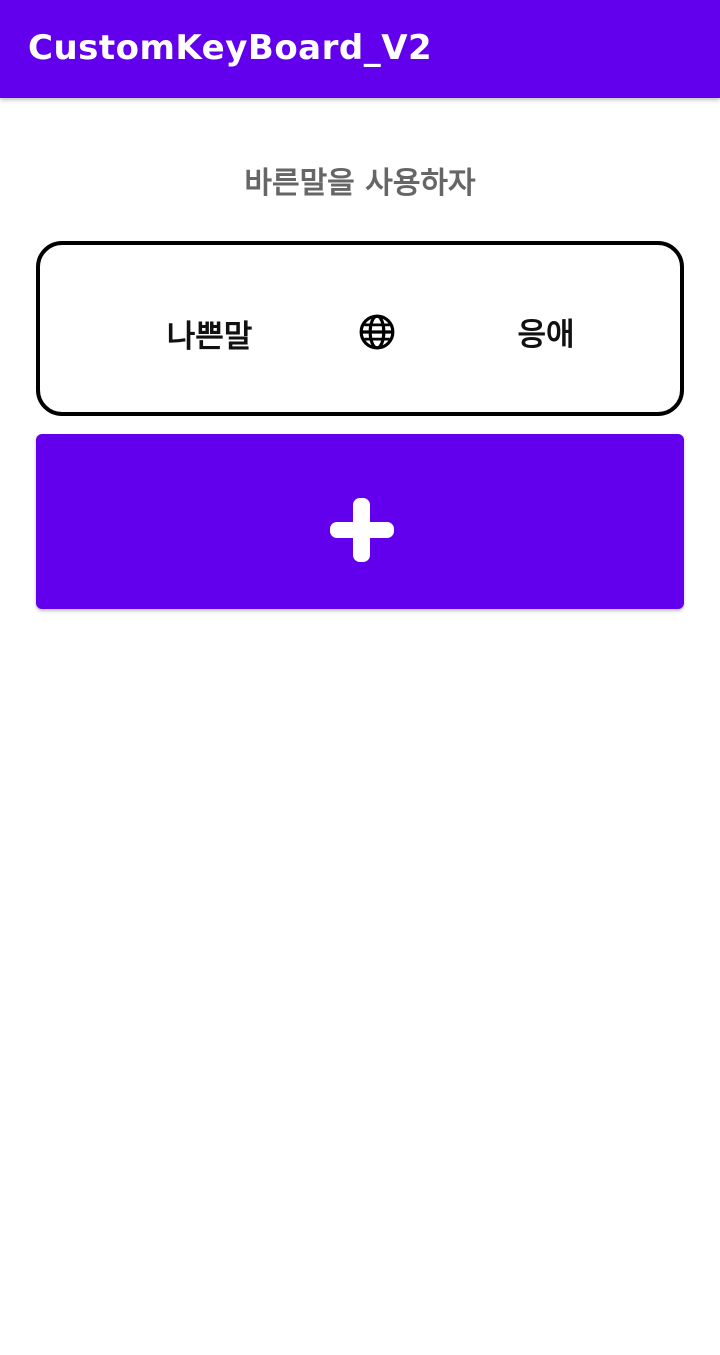 Image resolution: width=720 pixels, height=1355 pixels. Describe the element at coordinates (546, 335) in the screenshot. I see `good-word-label: 응애` at that location.